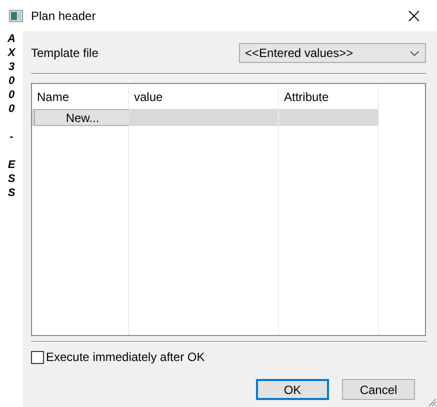  I want to click on side-label: AX3000 - ESS, so click(11, 116).